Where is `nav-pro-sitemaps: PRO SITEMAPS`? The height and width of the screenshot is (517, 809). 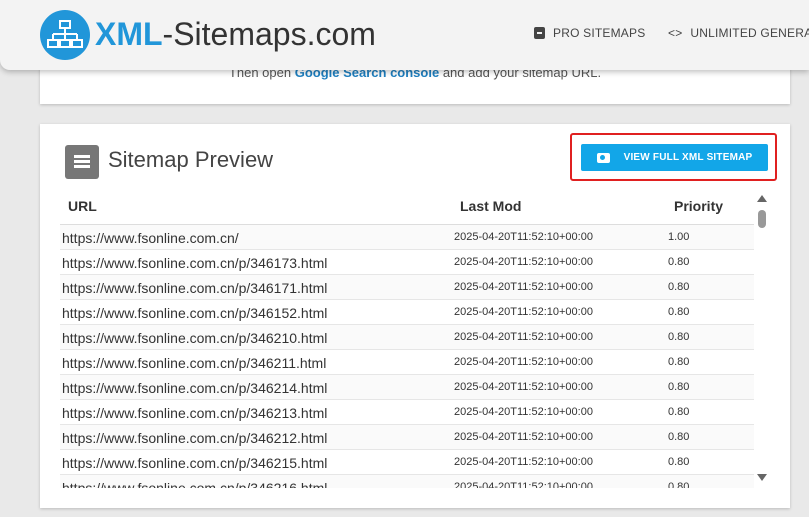
nav-pro-sitemaps: PRO SITEMAPS is located at coordinates (589, 33).